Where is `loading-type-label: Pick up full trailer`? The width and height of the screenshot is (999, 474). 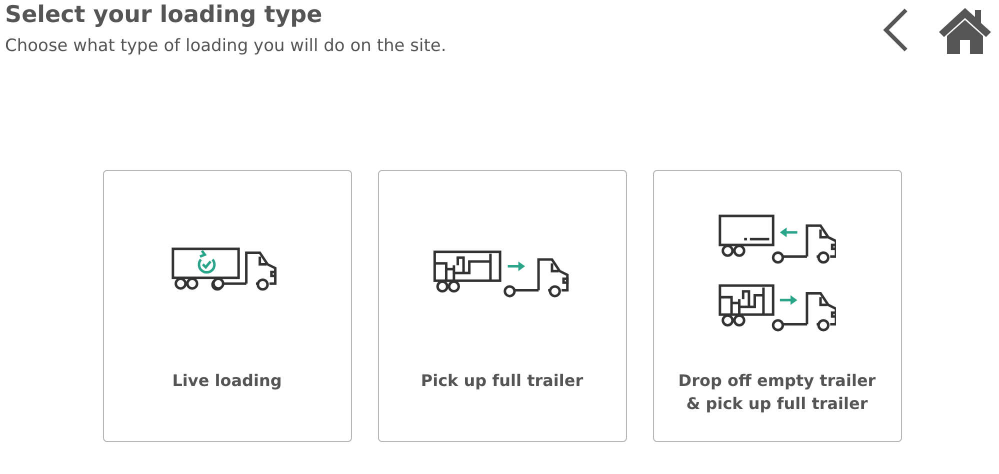
loading-type-label: Pick up full trailer is located at coordinates (502, 381).